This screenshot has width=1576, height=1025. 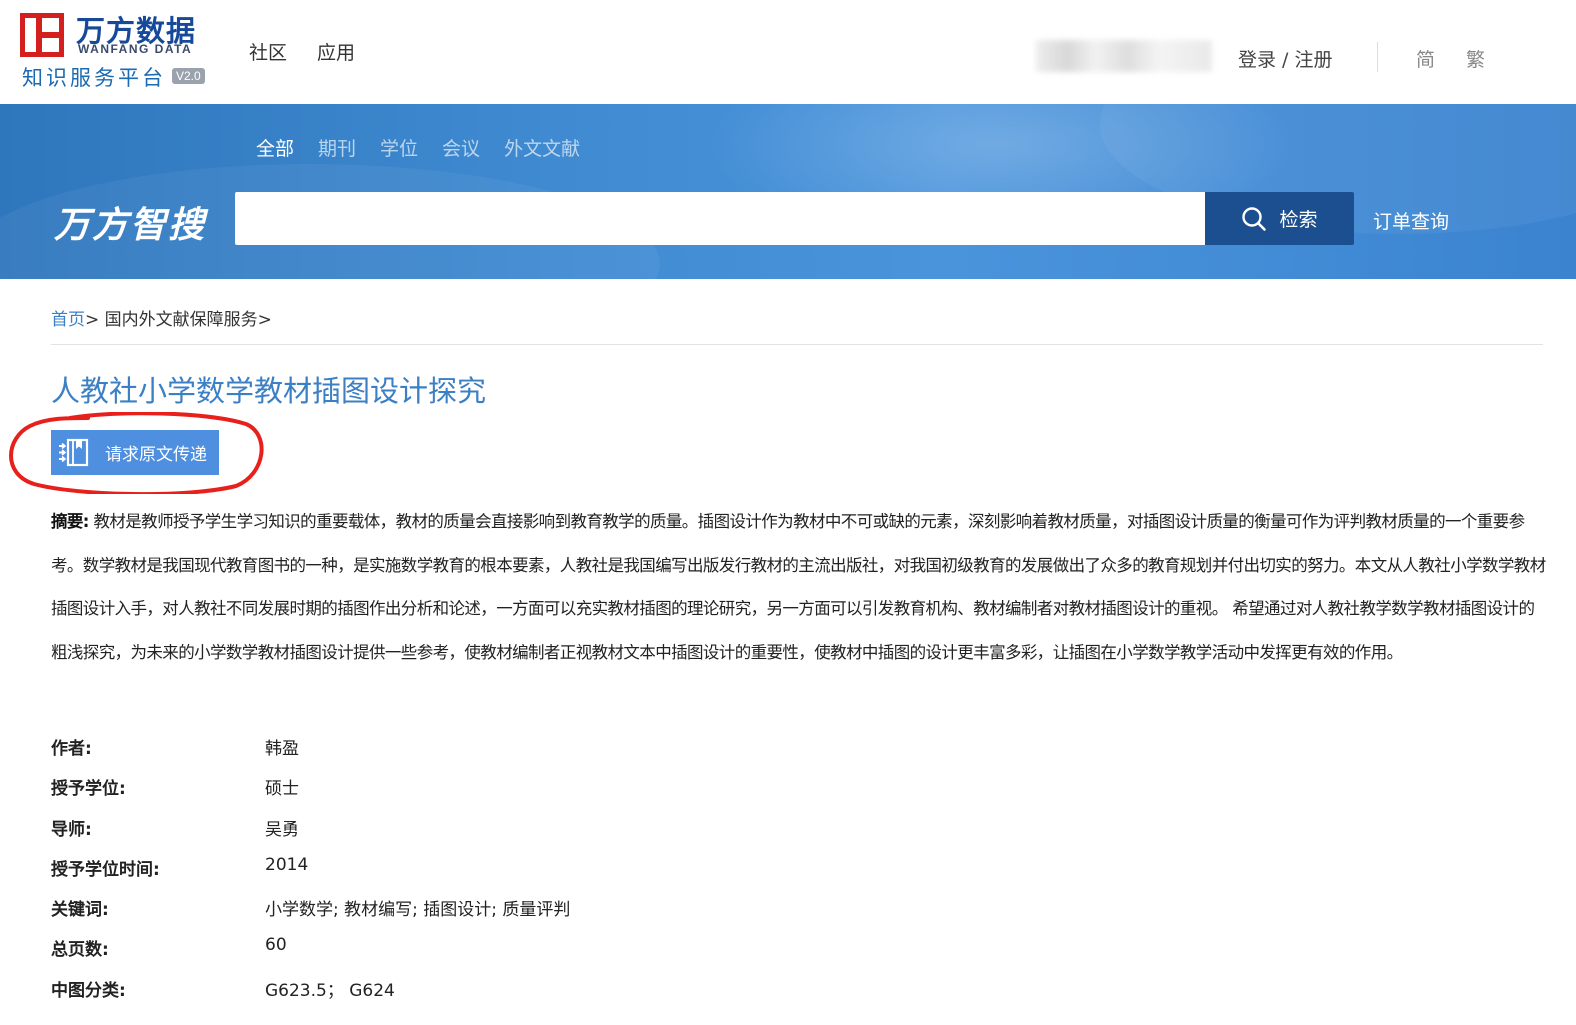 What do you see at coordinates (156, 455) in the screenshot?
I see `request-full-text-label: 请求原文传递` at bounding box center [156, 455].